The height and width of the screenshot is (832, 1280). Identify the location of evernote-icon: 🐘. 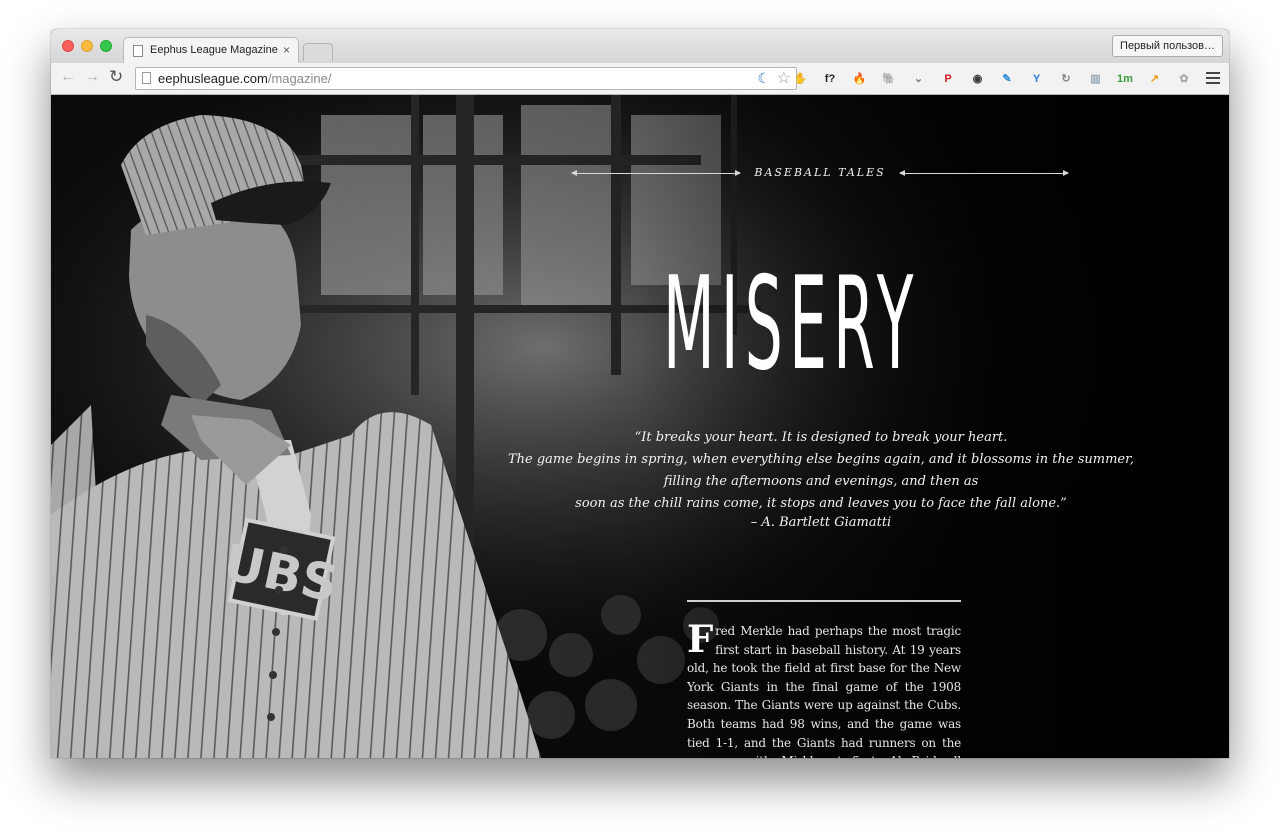
(889, 79).